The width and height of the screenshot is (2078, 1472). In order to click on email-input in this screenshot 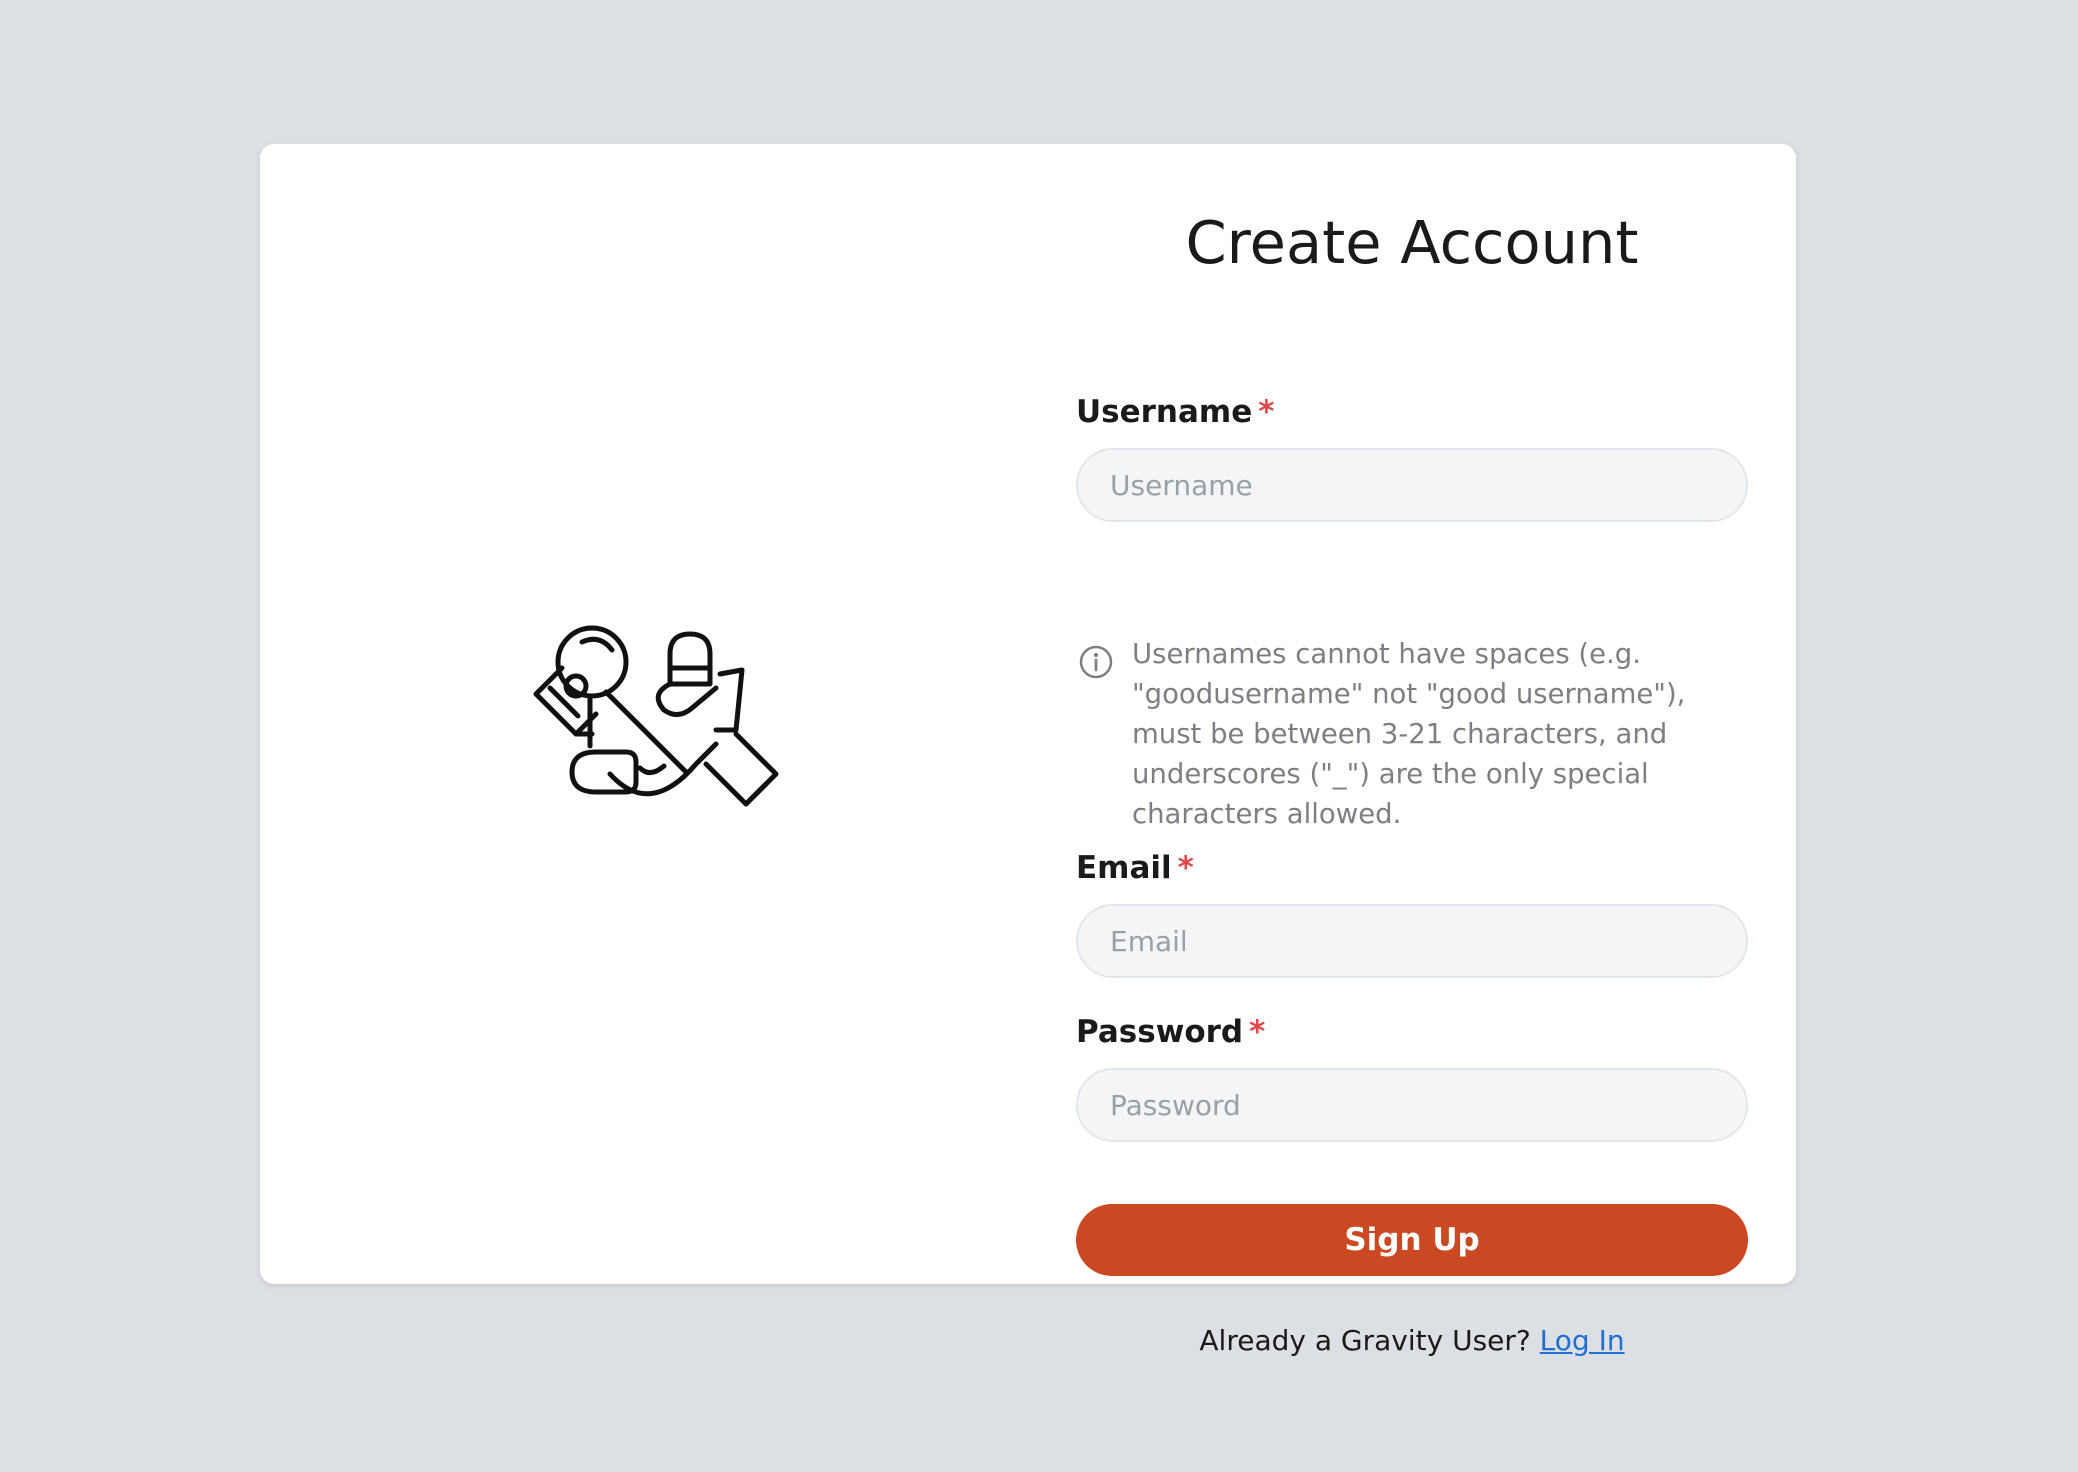, I will do `click(1412, 941)`.